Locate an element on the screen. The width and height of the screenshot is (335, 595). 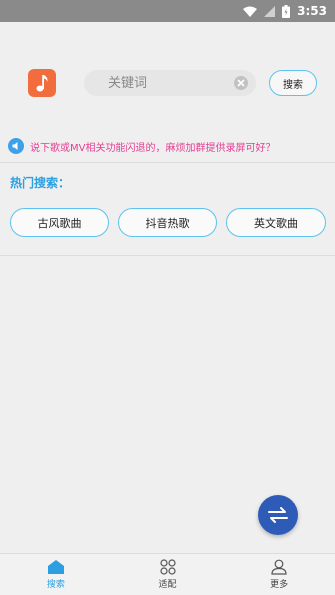
nav-label: 适配 is located at coordinates (167, 585).